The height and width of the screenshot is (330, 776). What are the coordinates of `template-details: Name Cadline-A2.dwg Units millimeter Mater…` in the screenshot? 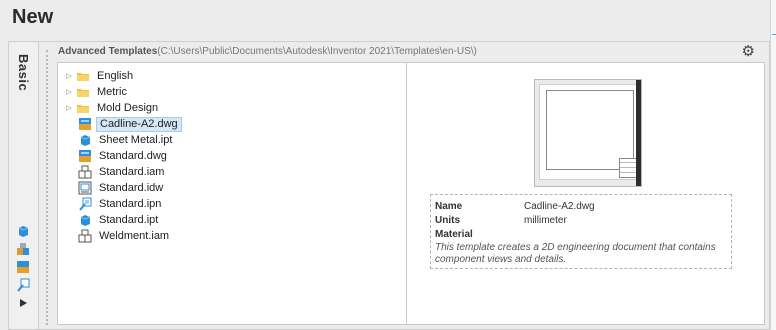 It's located at (581, 231).